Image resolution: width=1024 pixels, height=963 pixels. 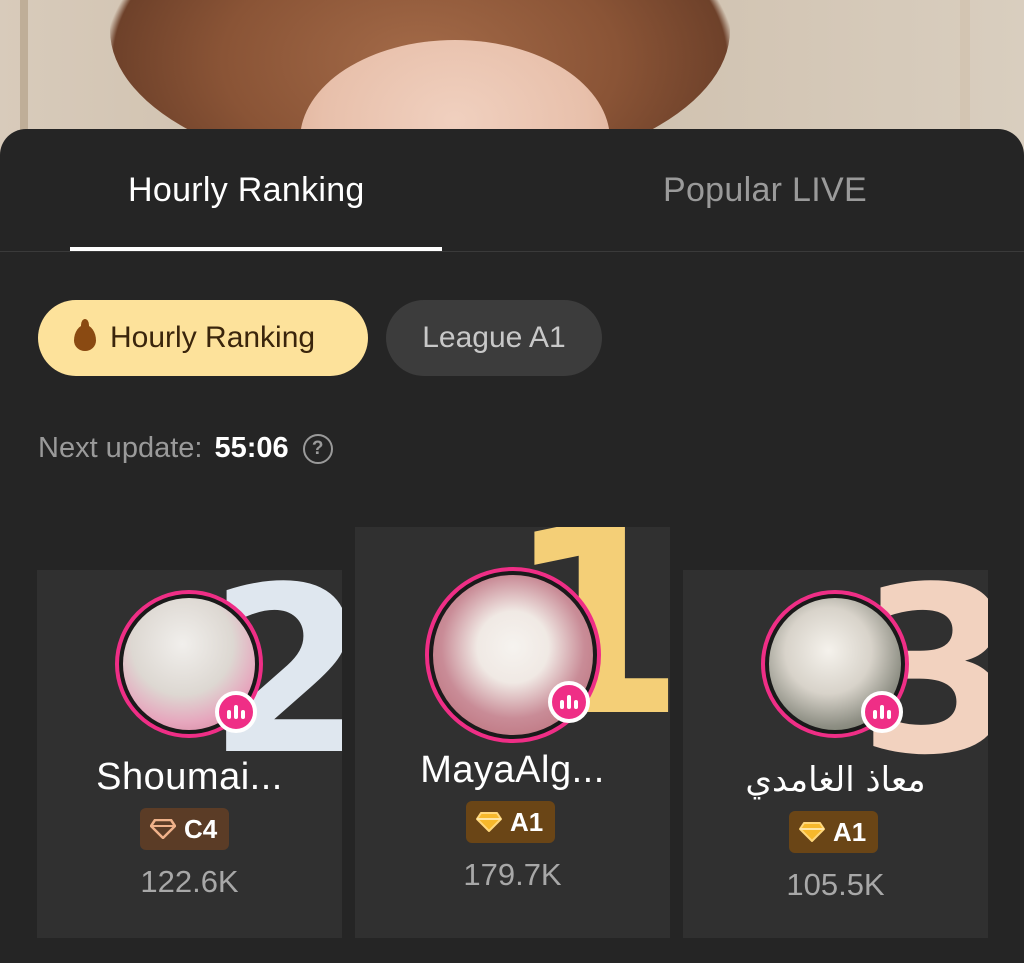 What do you see at coordinates (765, 190) in the screenshot?
I see `tab-popular-live: Popular LIVE` at bounding box center [765, 190].